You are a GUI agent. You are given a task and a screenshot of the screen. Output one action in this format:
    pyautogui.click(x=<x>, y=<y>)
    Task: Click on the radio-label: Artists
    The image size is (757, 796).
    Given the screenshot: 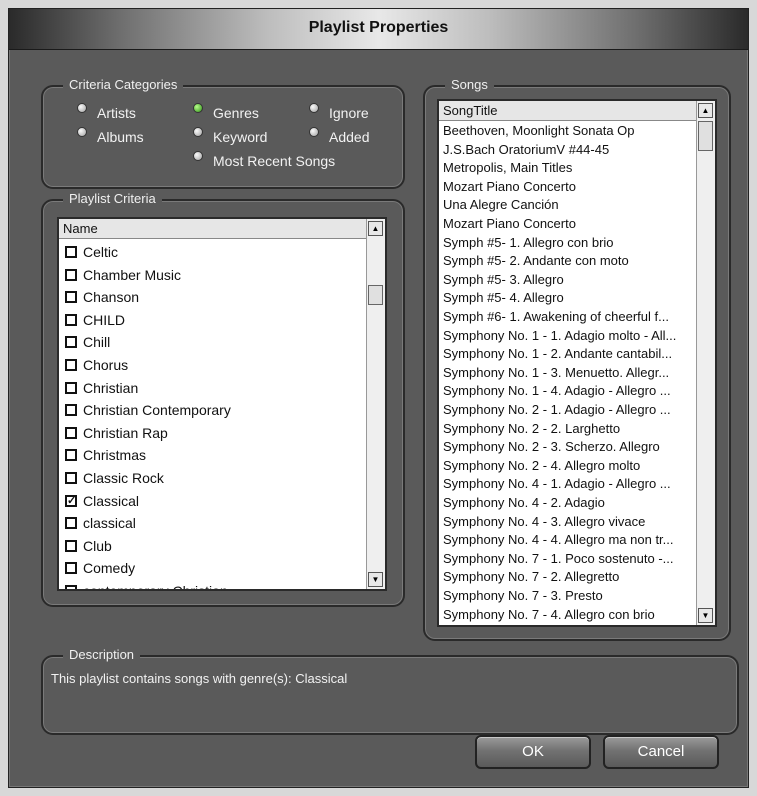 What is the action you would take?
    pyautogui.click(x=116, y=113)
    